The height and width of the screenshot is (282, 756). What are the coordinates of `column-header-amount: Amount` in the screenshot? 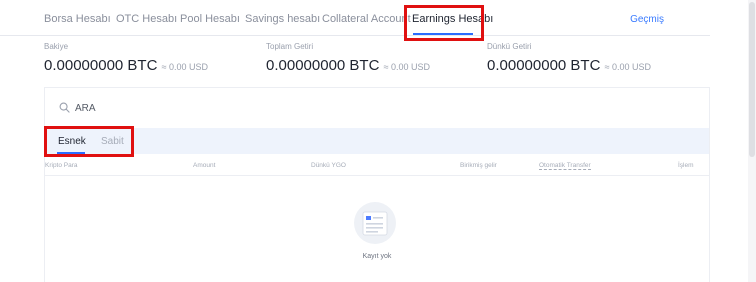 It's located at (204, 165).